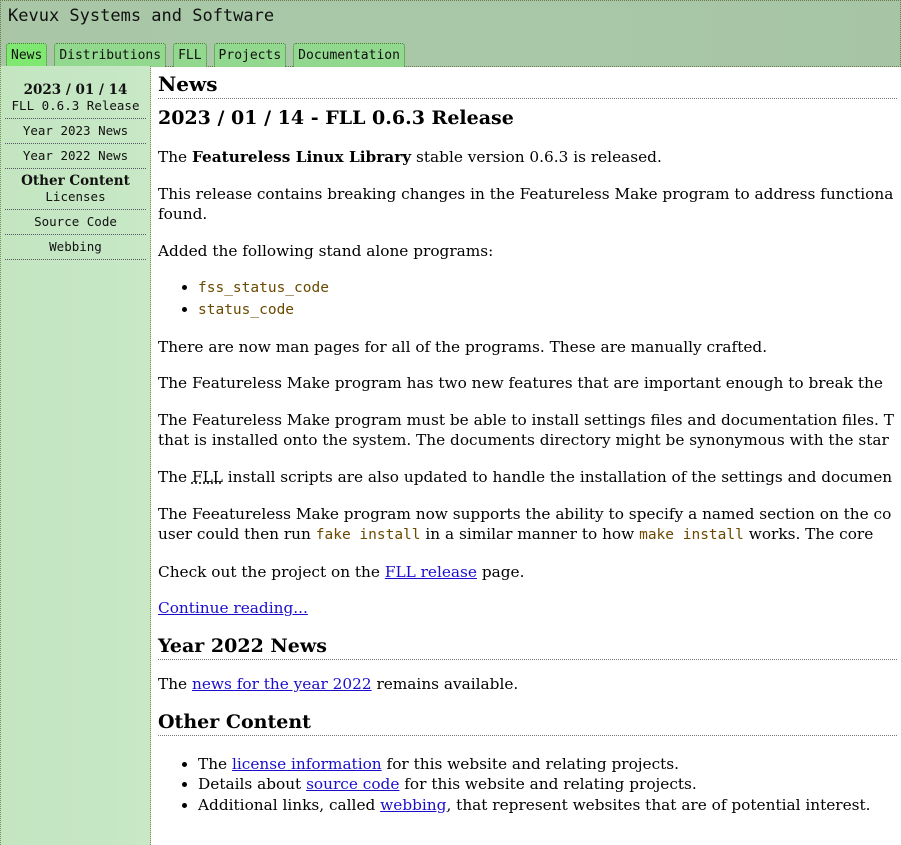  What do you see at coordinates (110, 55) in the screenshot?
I see `tab-distributions: Distributions` at bounding box center [110, 55].